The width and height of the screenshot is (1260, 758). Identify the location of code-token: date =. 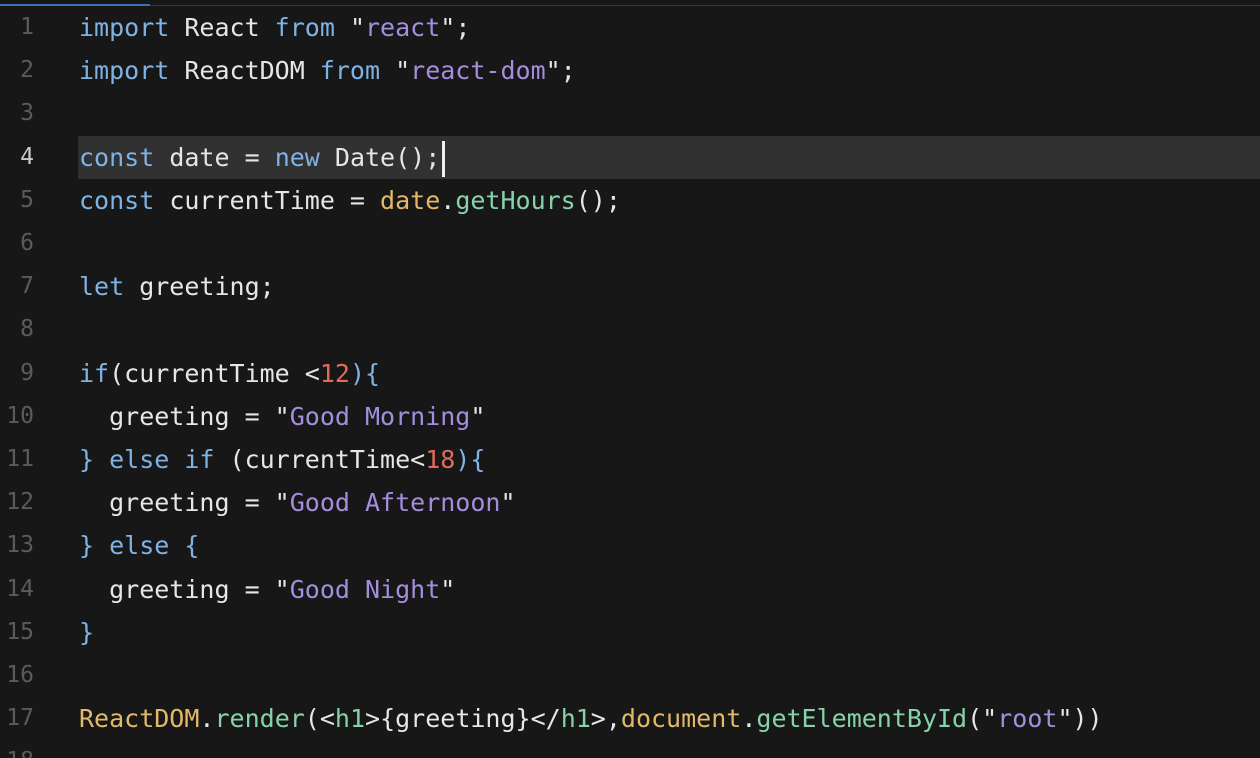
(214, 157).